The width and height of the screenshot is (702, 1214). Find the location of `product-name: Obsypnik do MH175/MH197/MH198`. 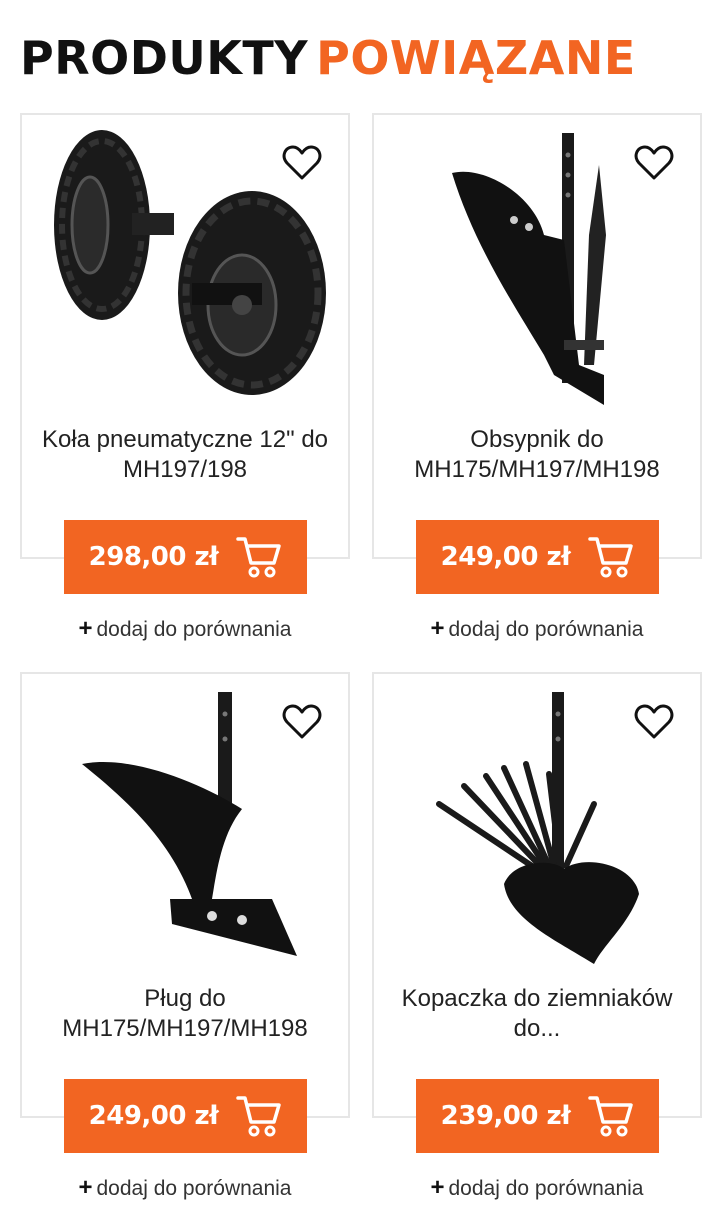

product-name: Obsypnik do MH175/MH197/MH198 is located at coordinates (537, 455).